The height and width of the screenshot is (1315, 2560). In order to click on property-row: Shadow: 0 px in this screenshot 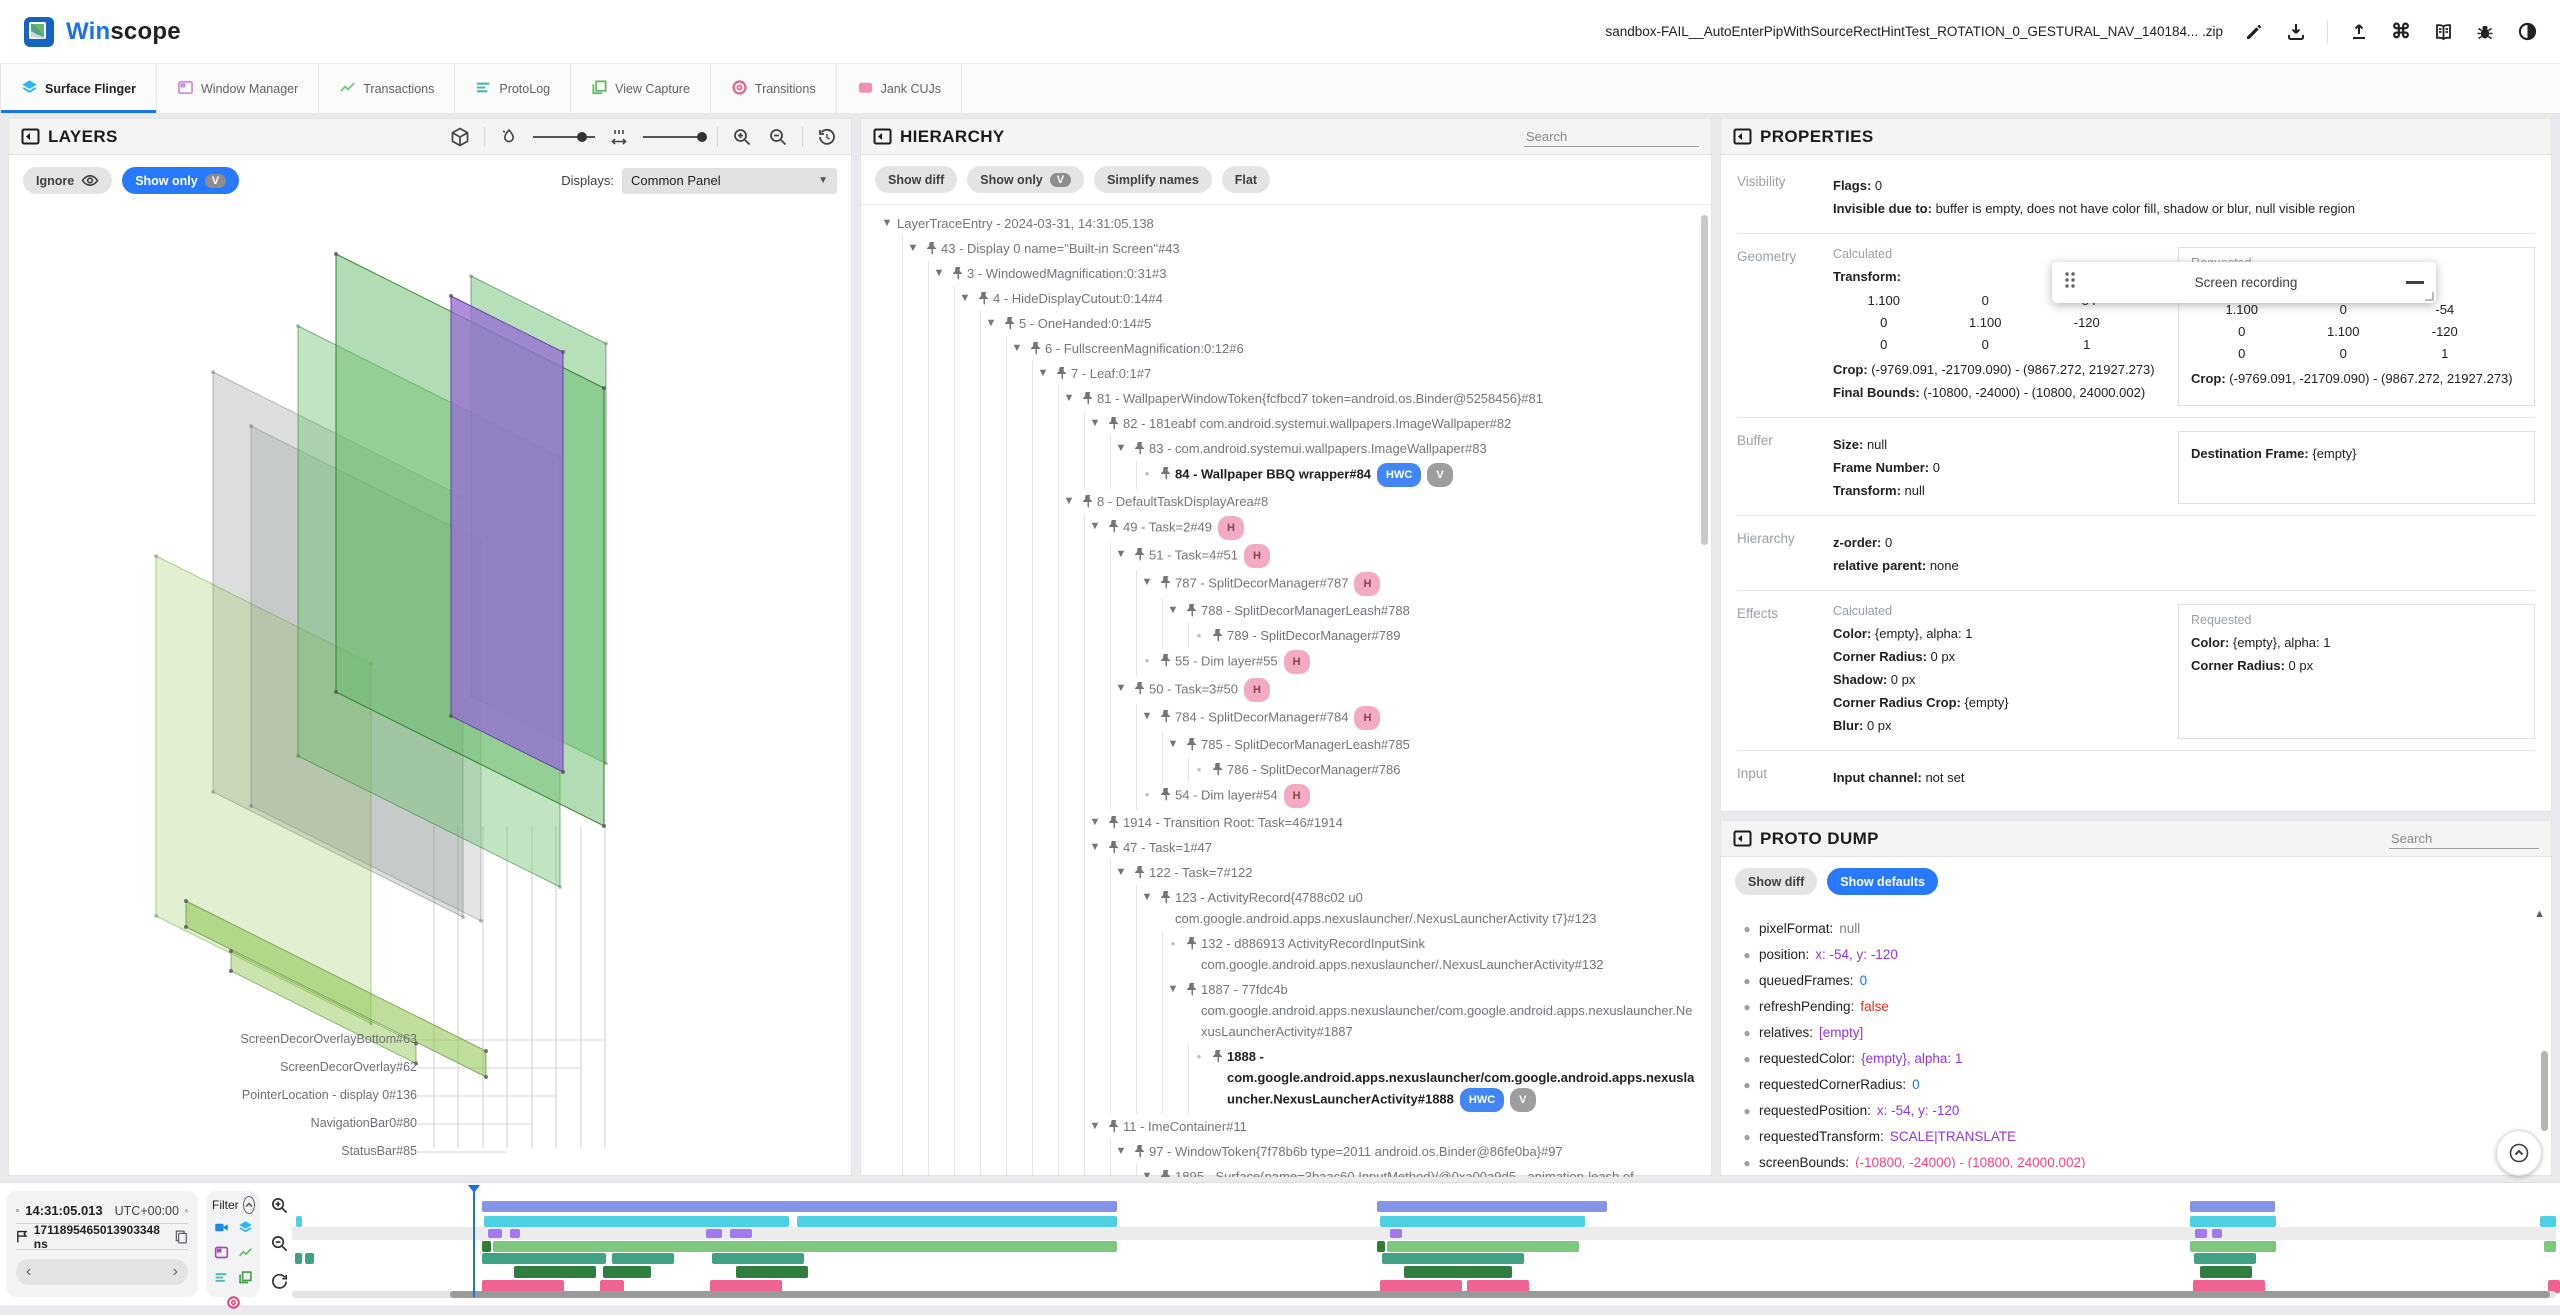, I will do `click(1998, 679)`.